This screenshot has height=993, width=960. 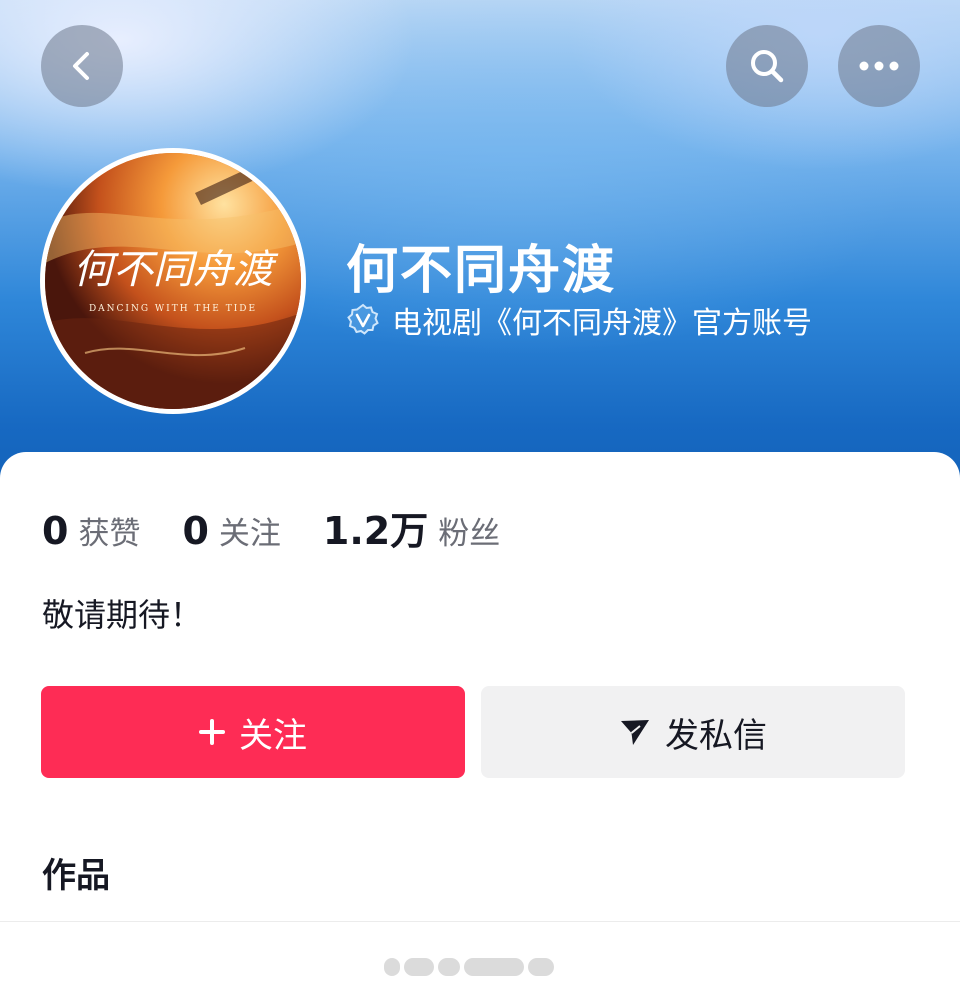 I want to click on search-icon, so click(x=767, y=66).